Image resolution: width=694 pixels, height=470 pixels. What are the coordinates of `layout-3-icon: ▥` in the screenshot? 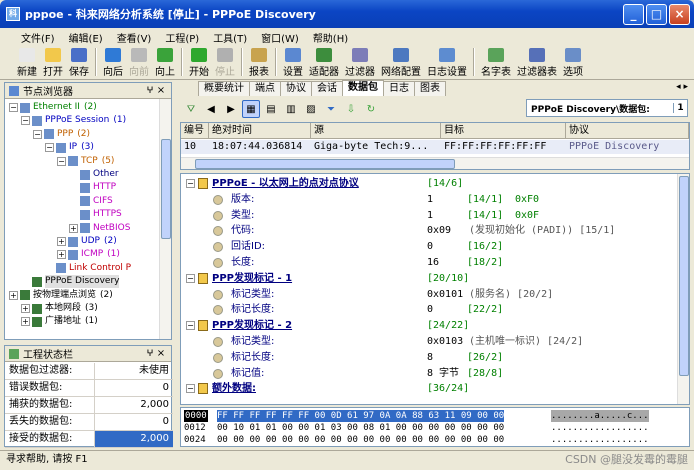 It's located at (291, 109).